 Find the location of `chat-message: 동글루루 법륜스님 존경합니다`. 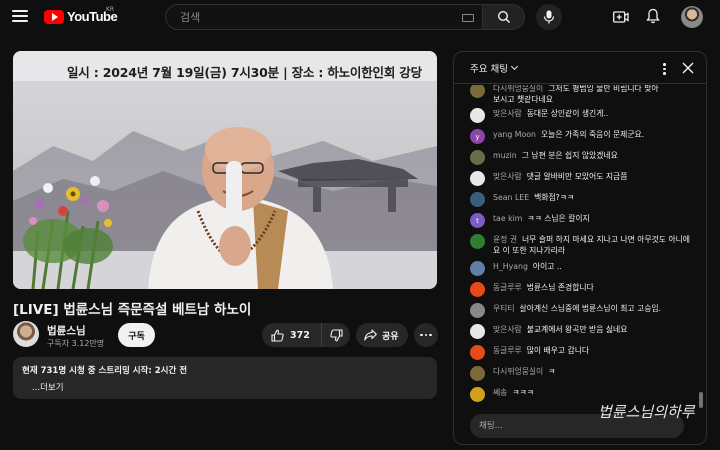

chat-message: 동글루루 법륜스님 존경합니다 is located at coordinates (582, 289).